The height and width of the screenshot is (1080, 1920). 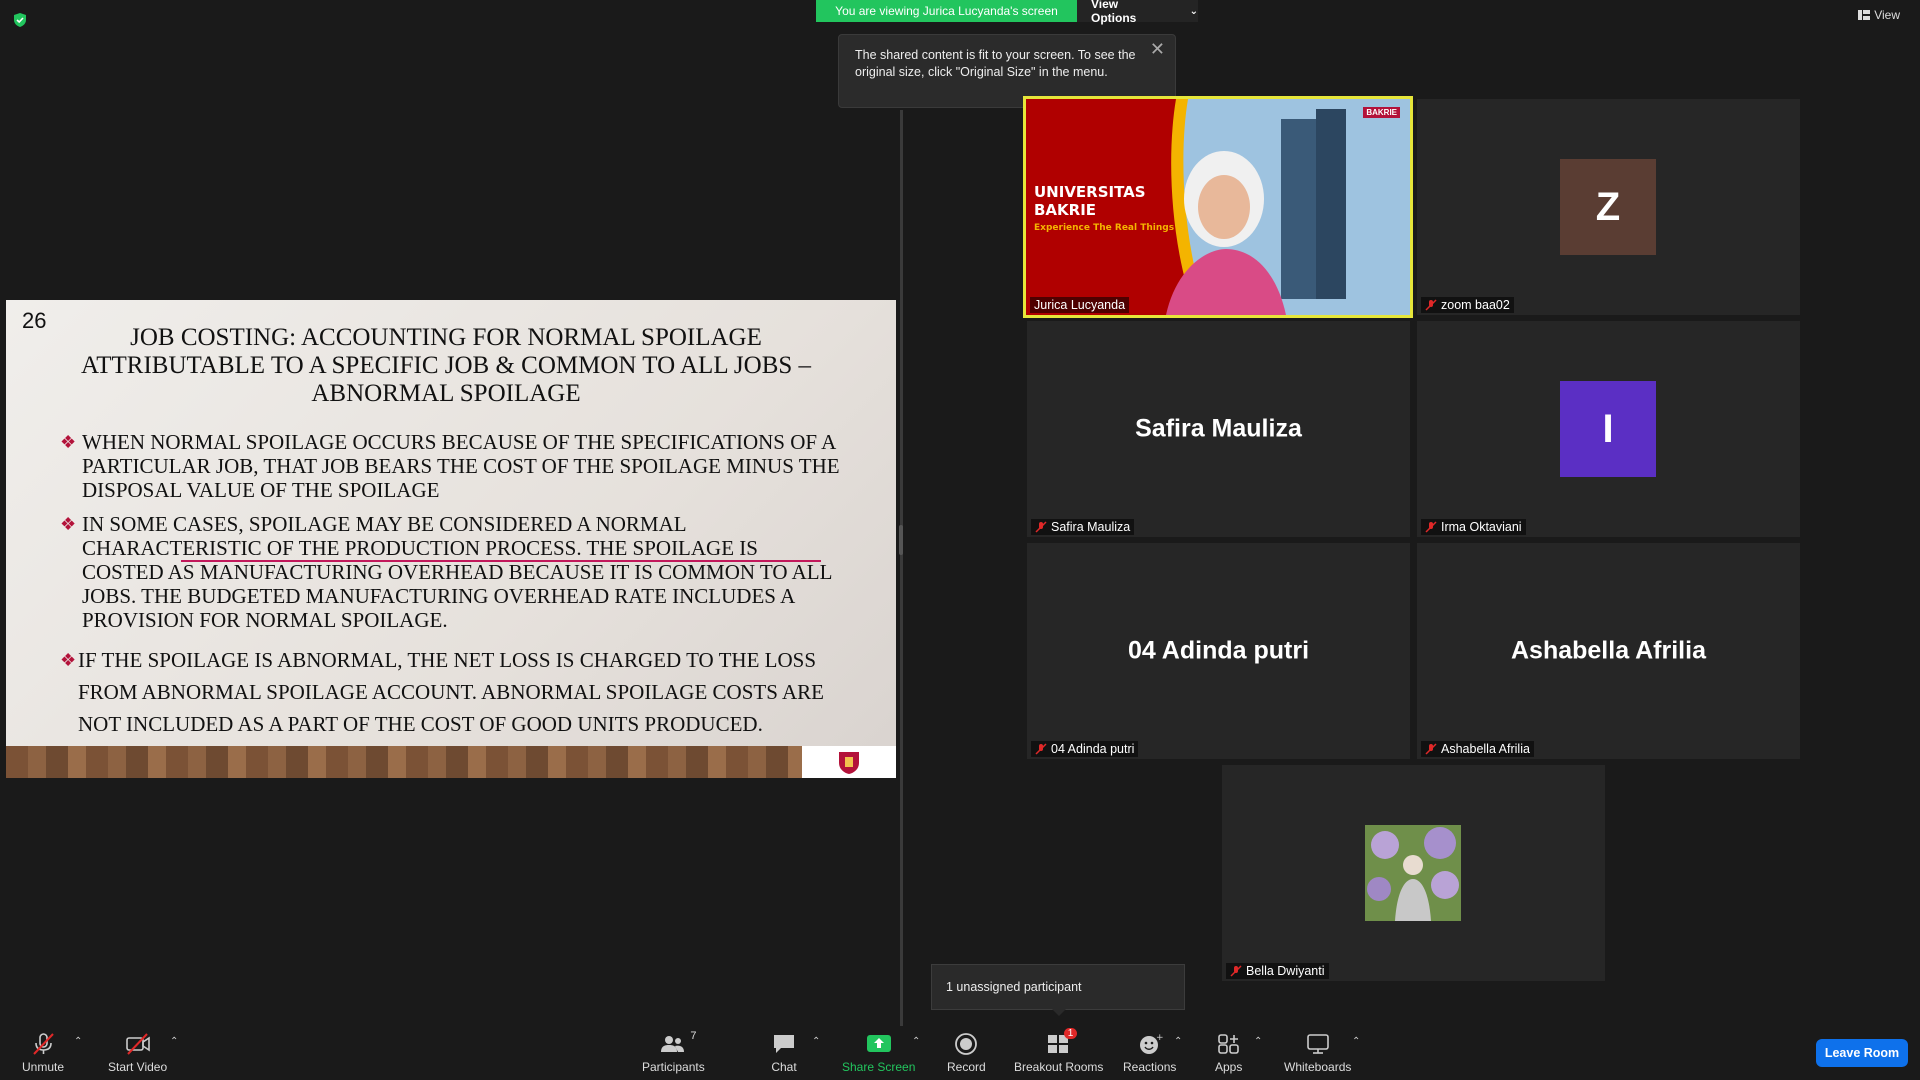 I want to click on participant-name: zoom baa02, so click(x=1475, y=305).